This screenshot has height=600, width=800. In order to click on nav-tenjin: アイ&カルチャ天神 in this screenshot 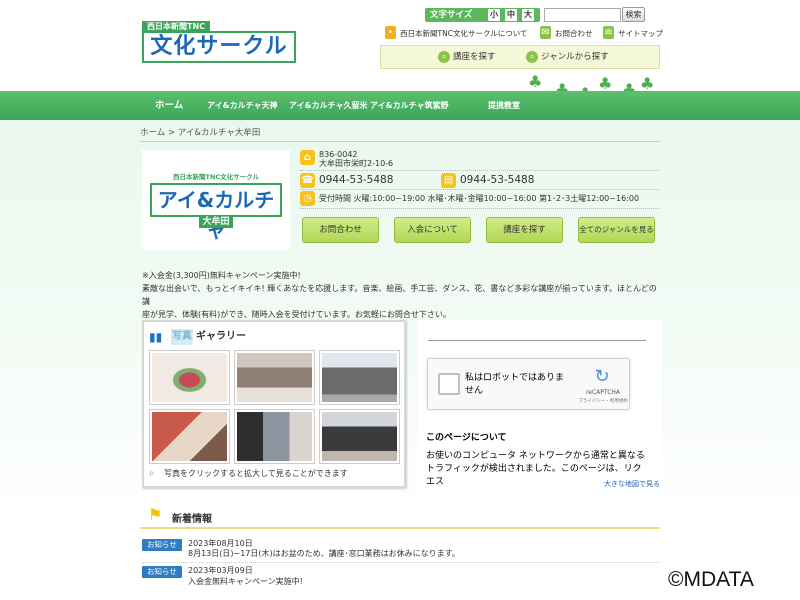, I will do `click(242, 105)`.